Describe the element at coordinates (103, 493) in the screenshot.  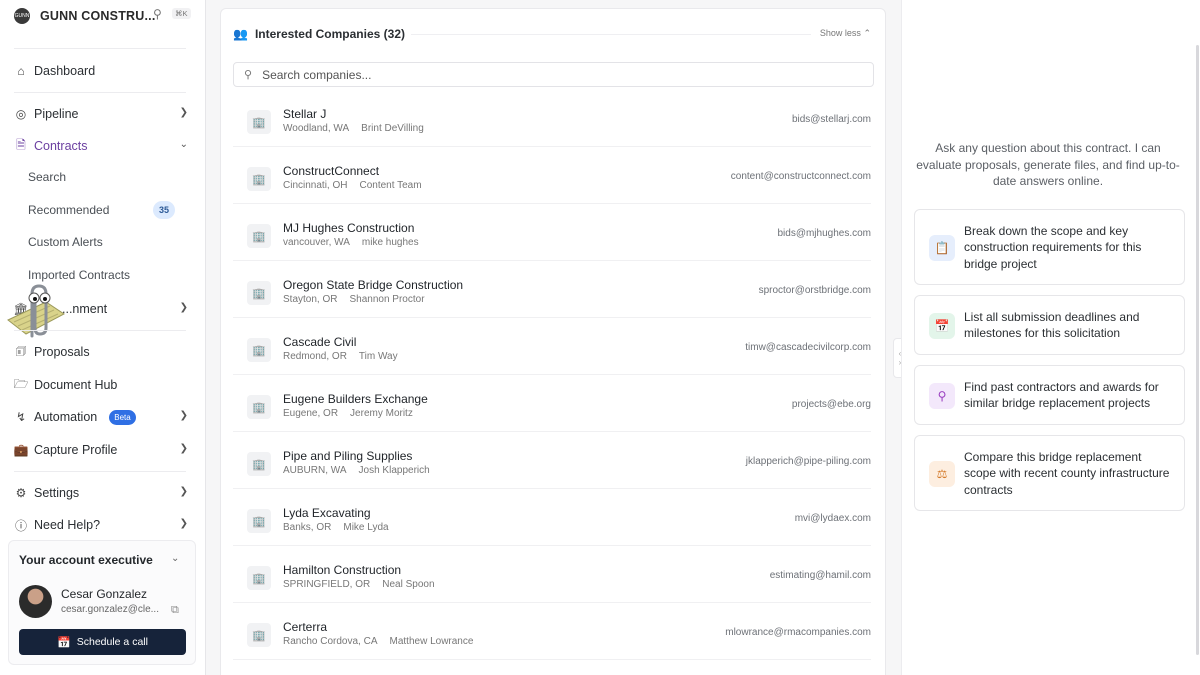
I see `nav-settings: ⚙ Settings ❯` at that location.